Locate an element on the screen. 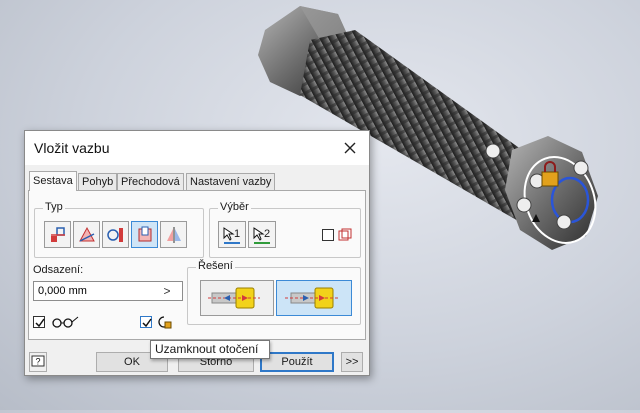  type-group: Typ is located at coordinates (119, 229).